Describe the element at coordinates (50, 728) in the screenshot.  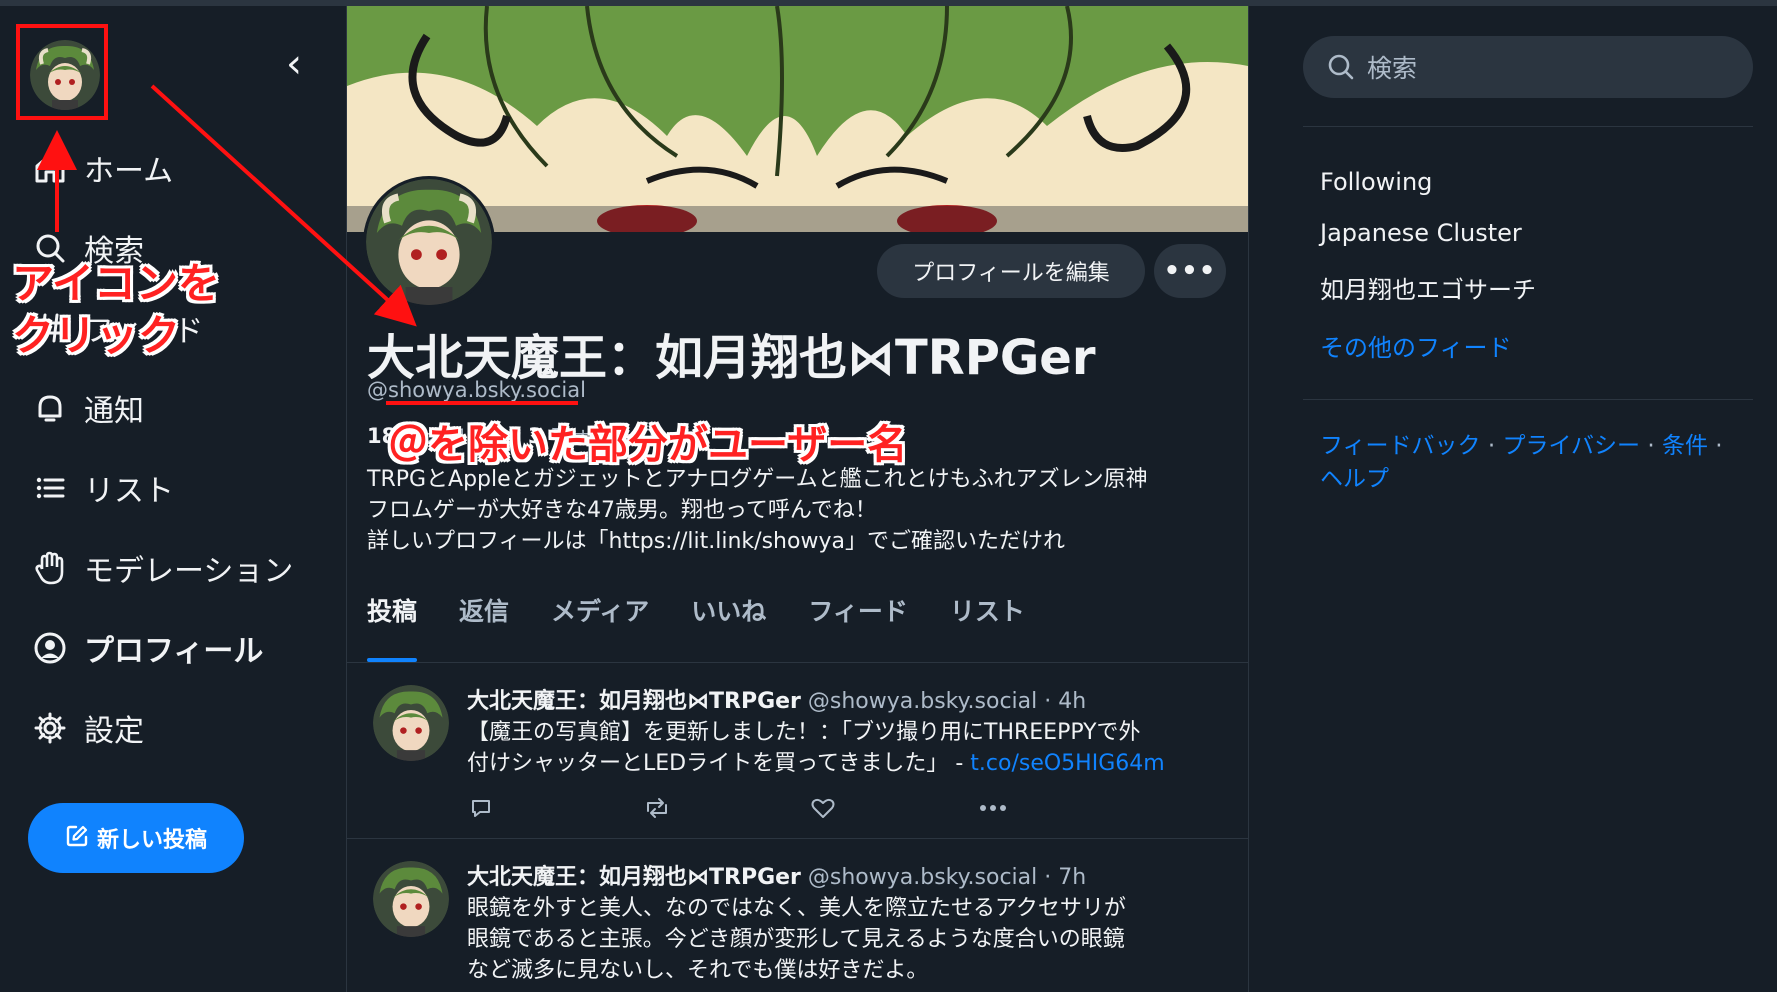
I see `gear-icon` at that location.